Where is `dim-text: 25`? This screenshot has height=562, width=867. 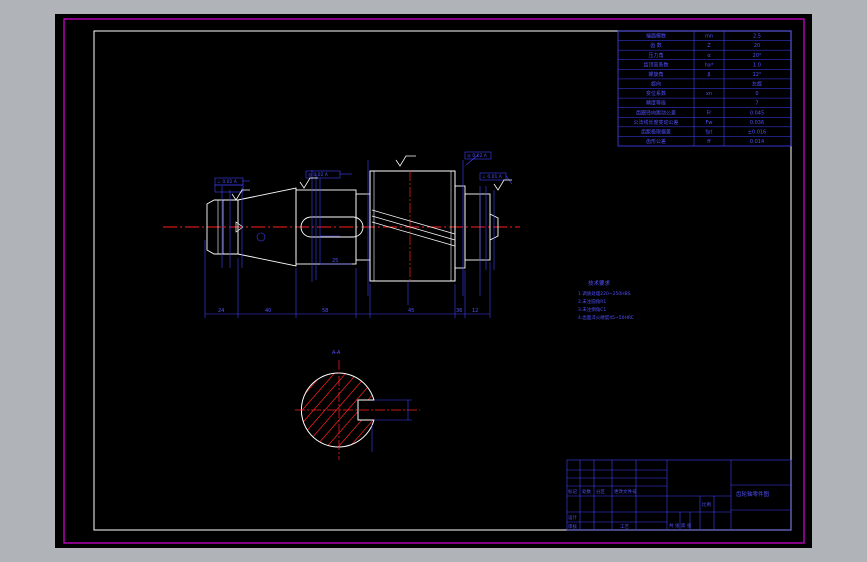 dim-text: 25 is located at coordinates (335, 261).